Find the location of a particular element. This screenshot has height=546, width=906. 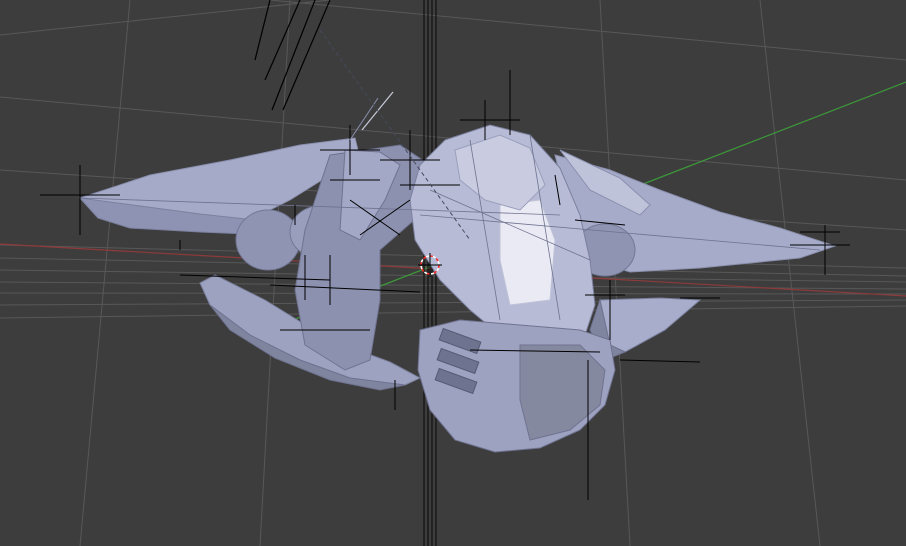

left-engine-pod is located at coordinates (268, 240).